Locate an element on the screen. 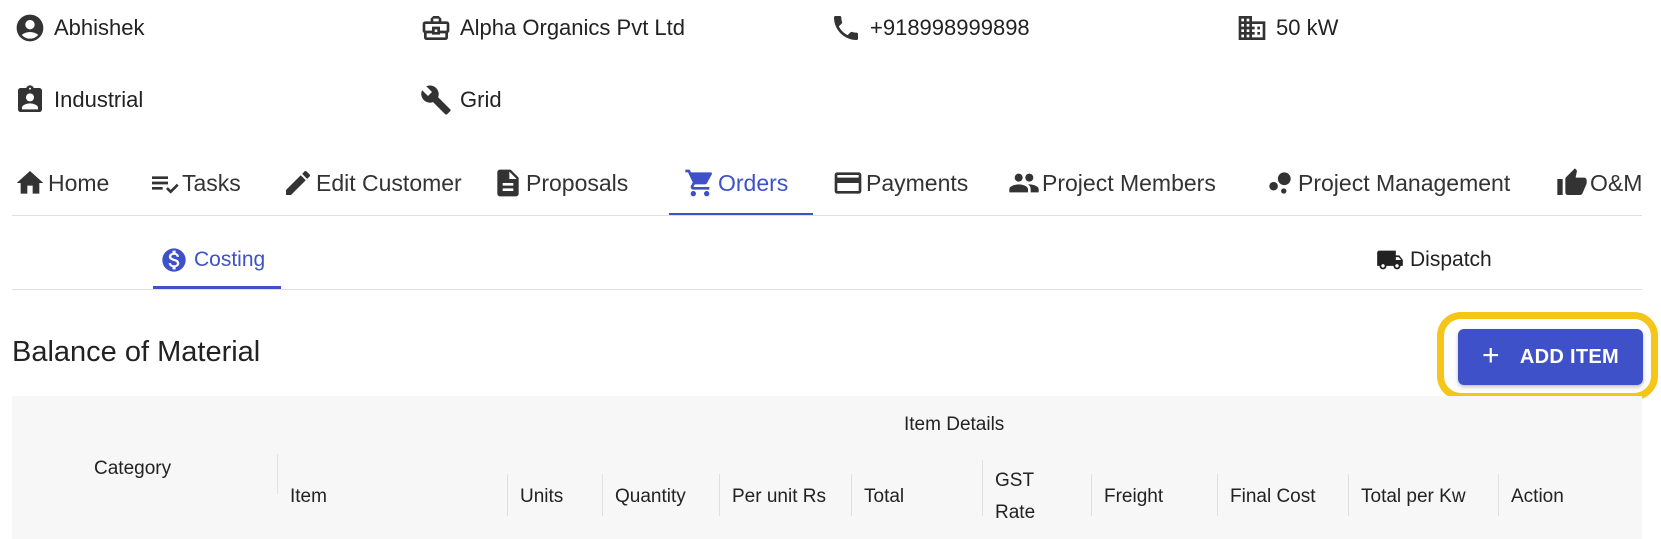 The height and width of the screenshot is (539, 1661). th-units: Units is located at coordinates (542, 496).